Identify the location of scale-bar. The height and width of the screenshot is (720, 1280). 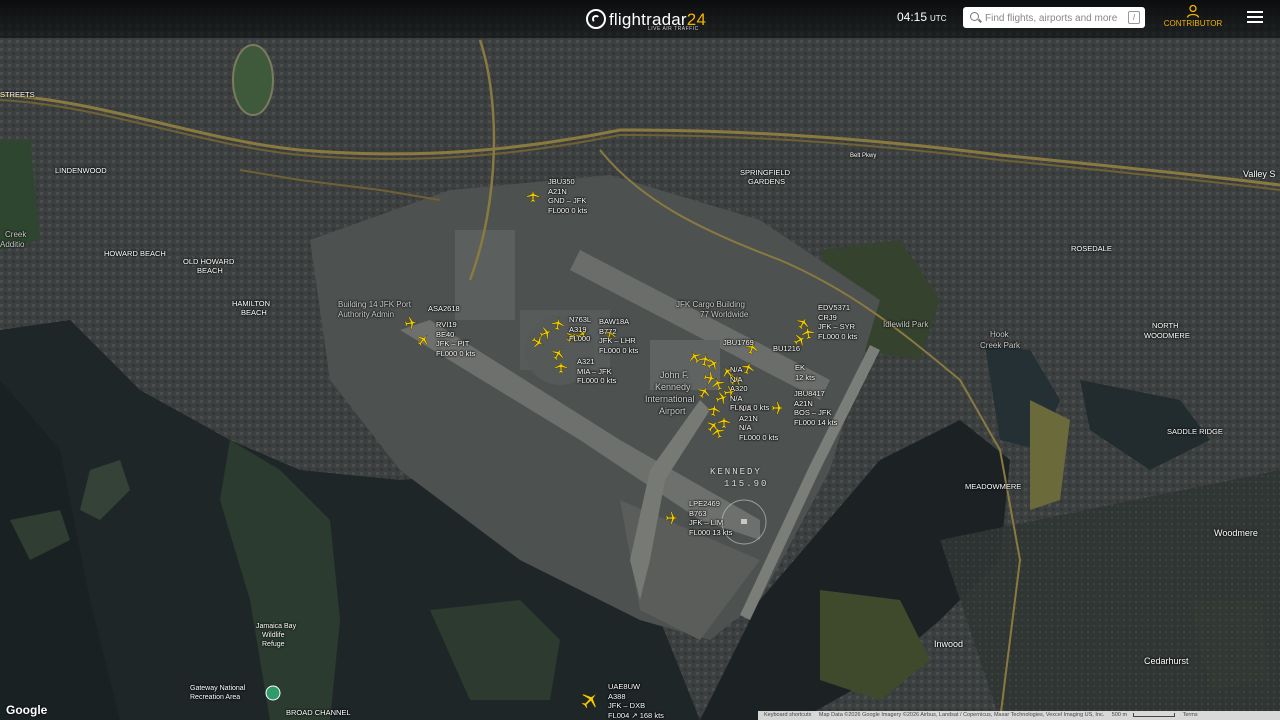
(1154, 714).